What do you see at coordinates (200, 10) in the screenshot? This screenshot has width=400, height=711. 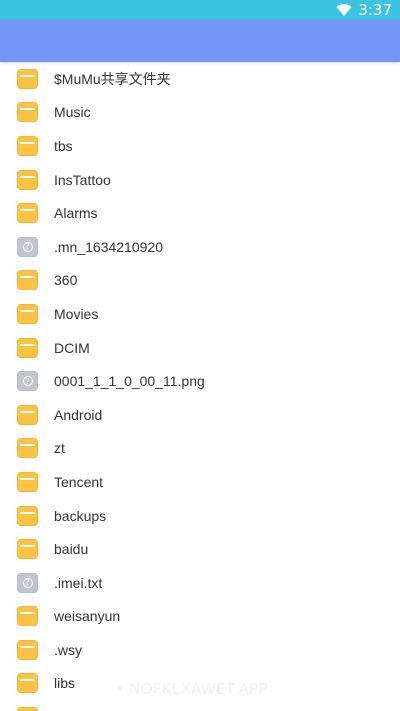 I see `status-bar: 3:37` at bounding box center [200, 10].